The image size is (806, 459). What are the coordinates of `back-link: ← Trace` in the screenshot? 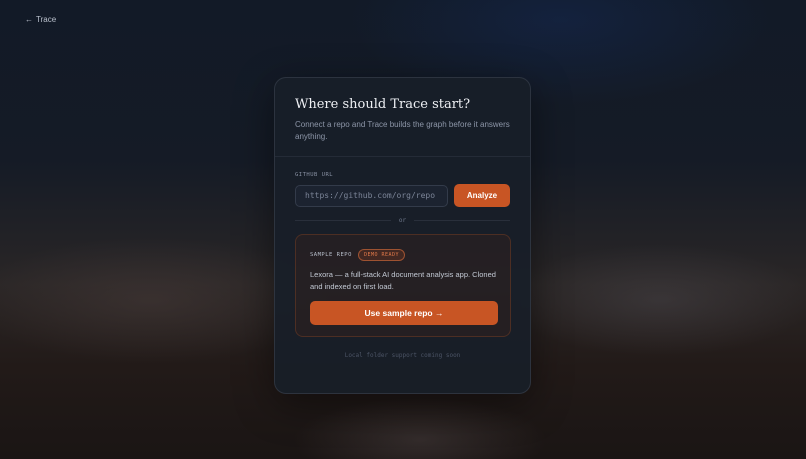 It's located at (40, 19).